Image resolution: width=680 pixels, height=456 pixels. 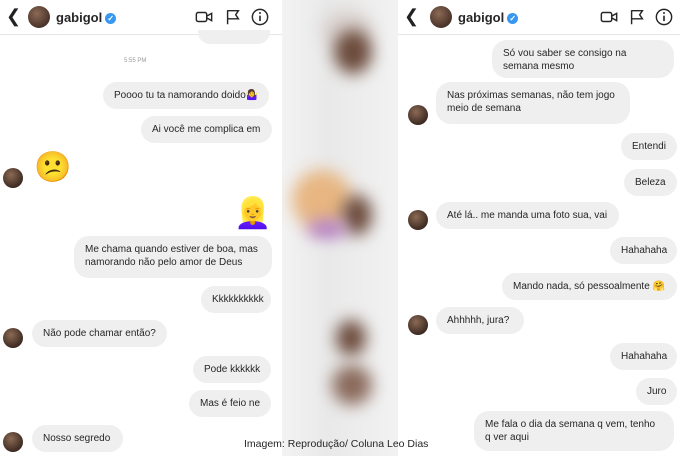 I want to click on sent-message: Pode kkkkkk, so click(x=232, y=369).